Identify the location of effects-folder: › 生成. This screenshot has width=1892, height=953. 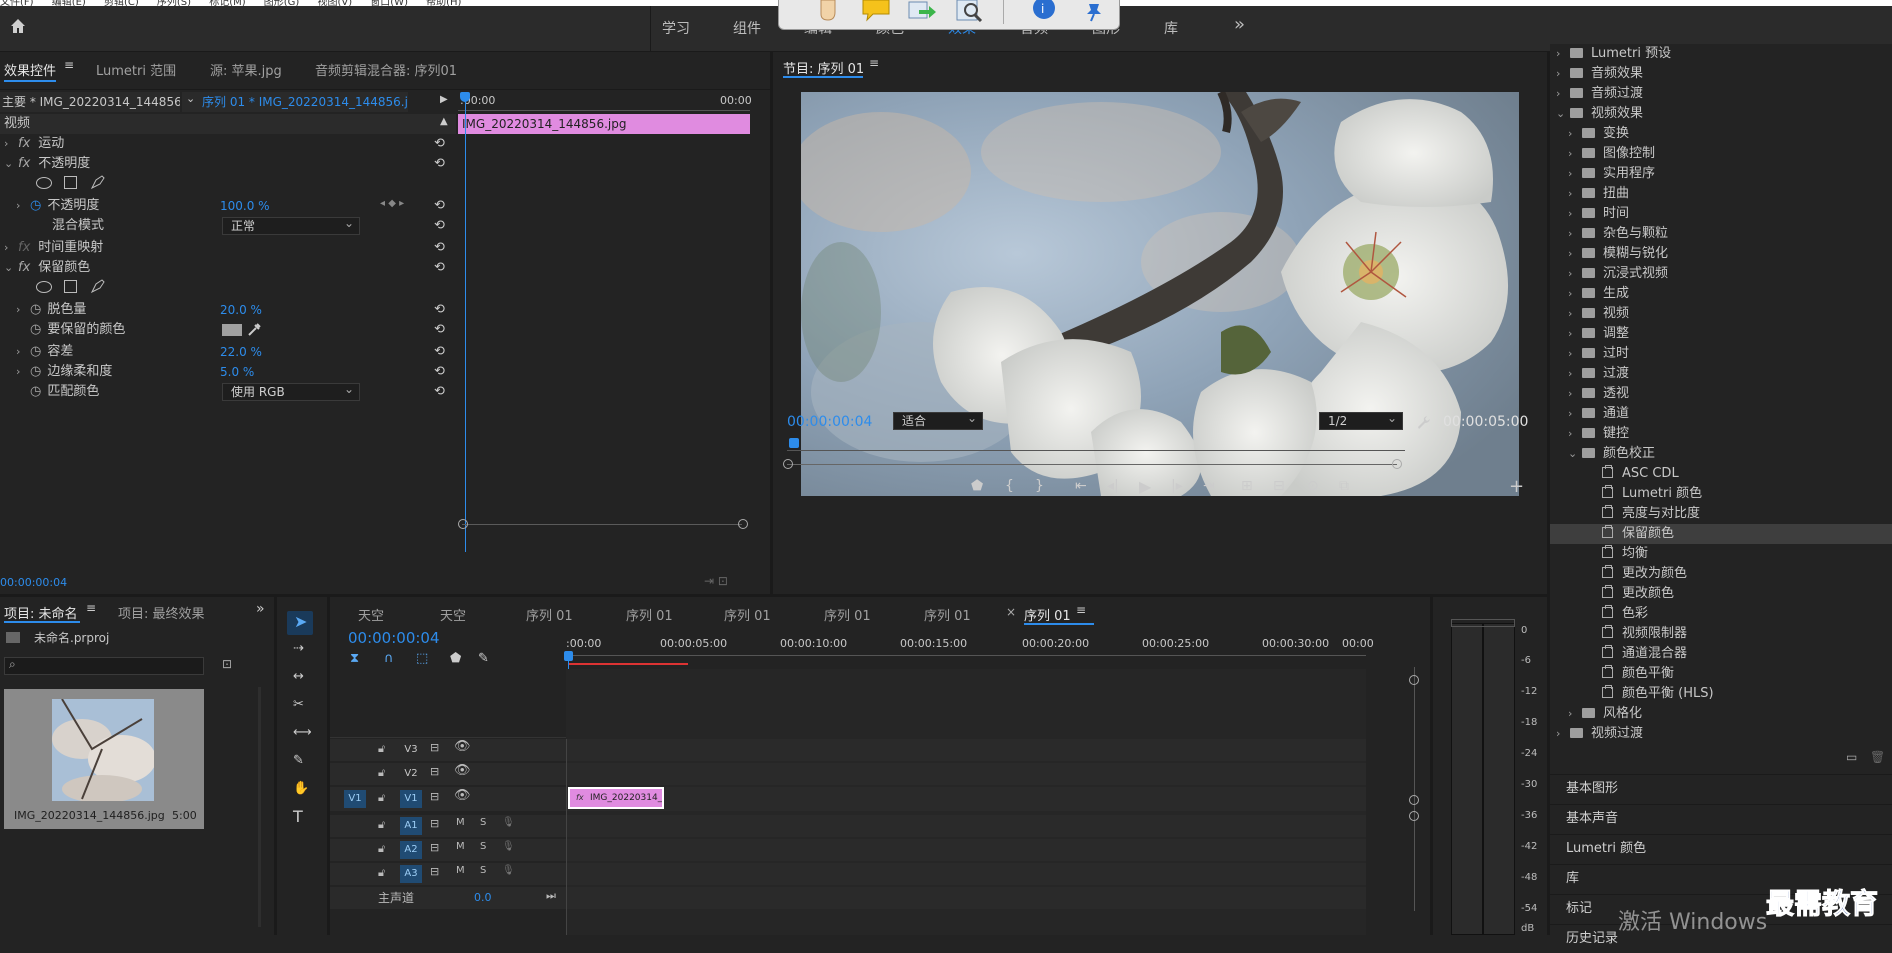
(1721, 294).